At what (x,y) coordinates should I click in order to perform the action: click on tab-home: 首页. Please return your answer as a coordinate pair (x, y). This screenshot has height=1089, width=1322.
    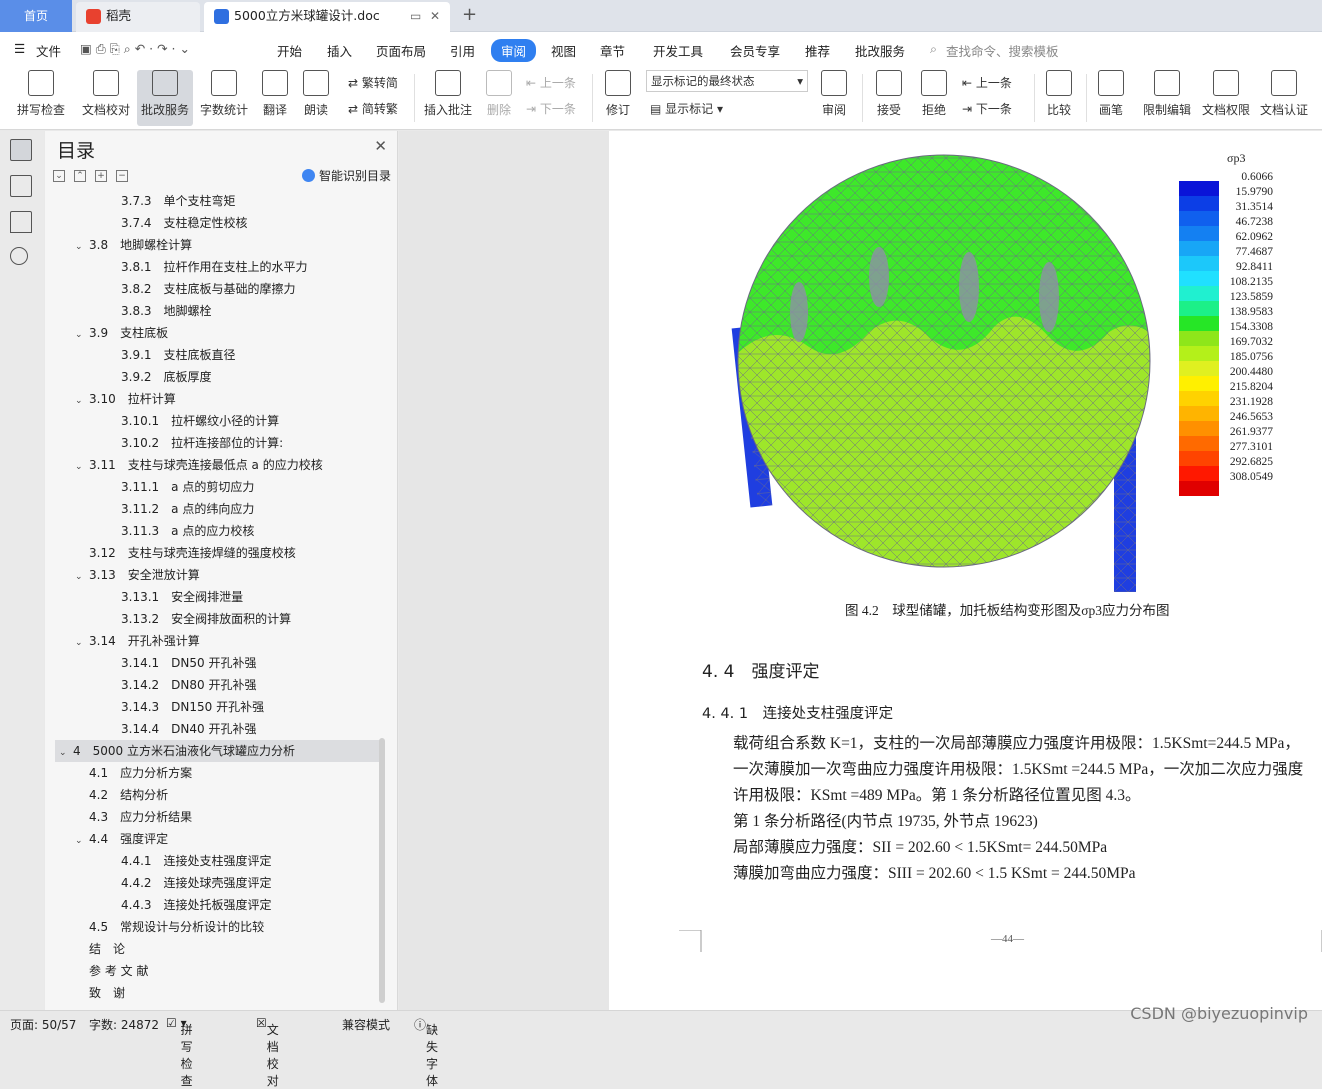
    Looking at the image, I should click on (36, 16).